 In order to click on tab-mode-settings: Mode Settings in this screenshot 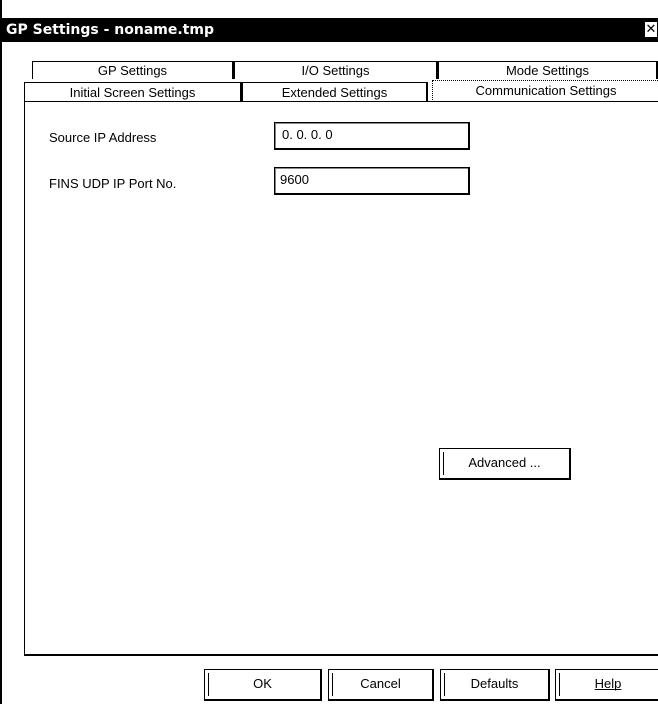, I will do `click(548, 70)`.